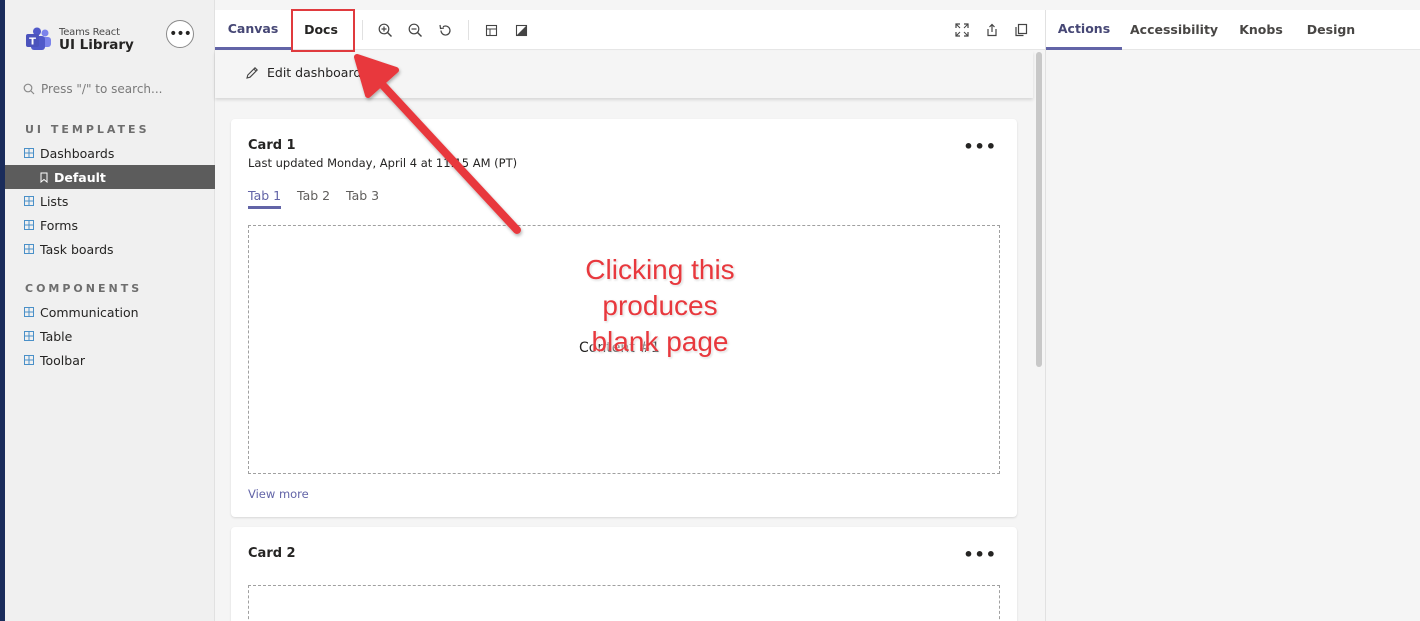  I want to click on section-title-templates: UI TEMPLATES, so click(87, 129).